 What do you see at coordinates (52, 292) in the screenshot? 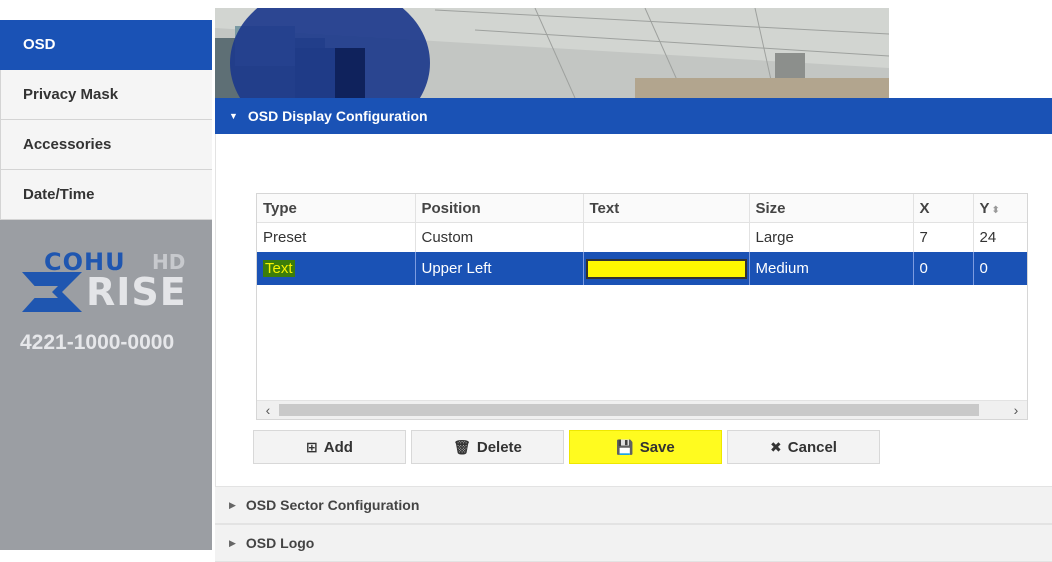
I see `rise-arrow-icon` at bounding box center [52, 292].